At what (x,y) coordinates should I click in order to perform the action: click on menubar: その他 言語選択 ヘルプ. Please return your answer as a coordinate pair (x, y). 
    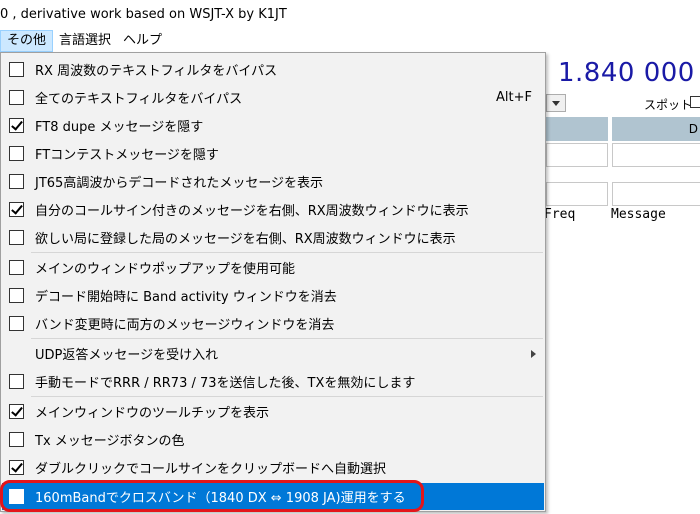
    Looking at the image, I should click on (350, 41).